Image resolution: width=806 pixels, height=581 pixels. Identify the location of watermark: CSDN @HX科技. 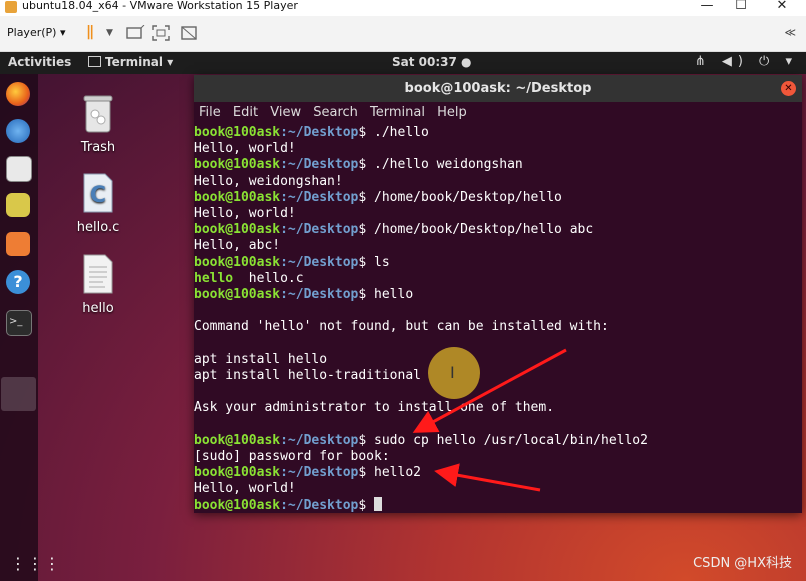
(742, 563).